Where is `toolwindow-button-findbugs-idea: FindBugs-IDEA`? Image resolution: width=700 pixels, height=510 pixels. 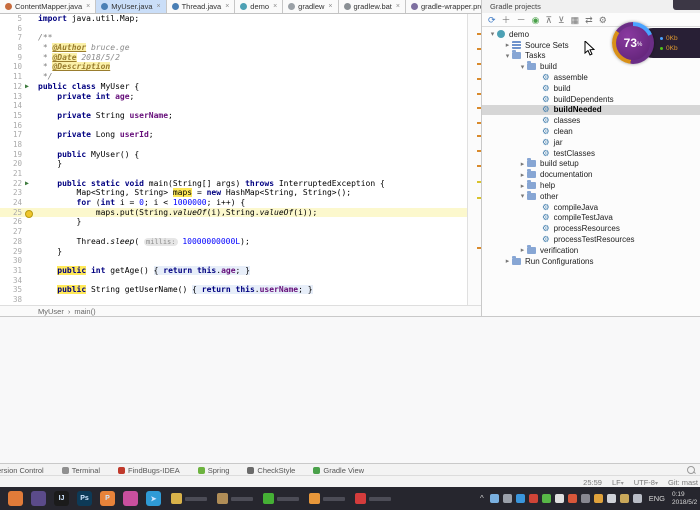 toolwindow-button-findbugs-idea: FindBugs-IDEA is located at coordinates (149, 470).